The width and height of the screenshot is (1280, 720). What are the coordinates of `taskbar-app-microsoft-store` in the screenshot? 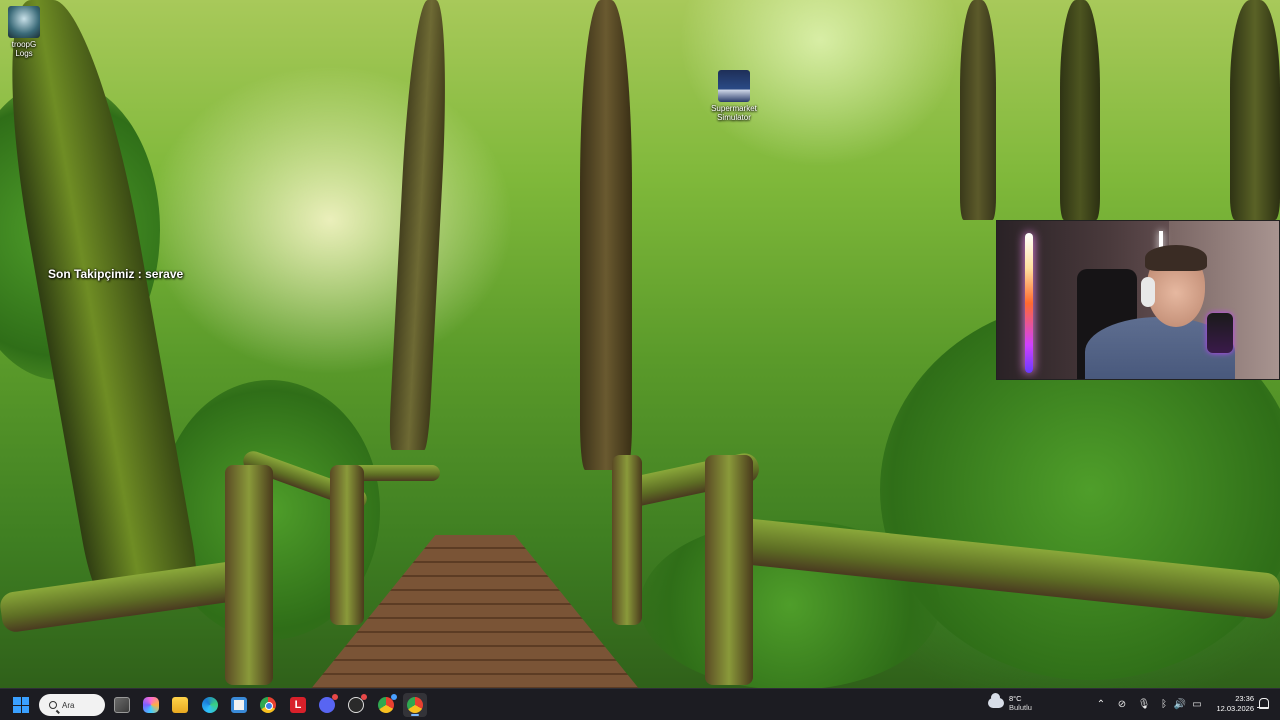 It's located at (239, 705).